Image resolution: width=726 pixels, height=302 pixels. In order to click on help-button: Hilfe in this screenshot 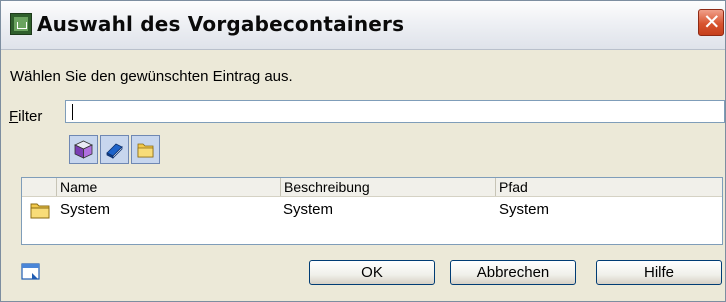, I will do `click(659, 272)`.